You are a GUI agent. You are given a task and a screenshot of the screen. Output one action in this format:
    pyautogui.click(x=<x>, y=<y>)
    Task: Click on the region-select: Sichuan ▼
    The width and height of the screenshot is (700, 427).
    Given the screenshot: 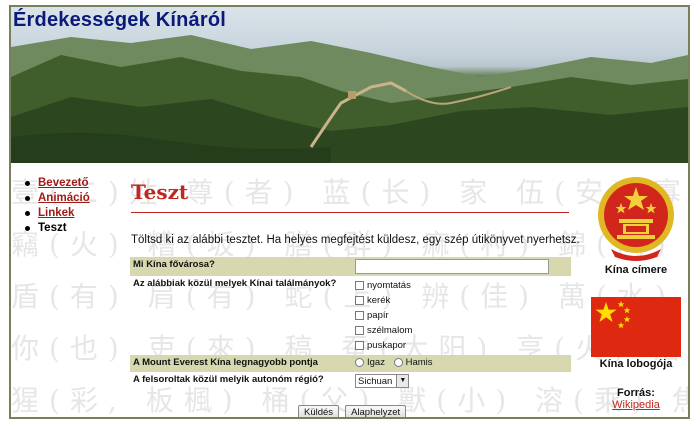 What is the action you would take?
    pyautogui.click(x=382, y=381)
    